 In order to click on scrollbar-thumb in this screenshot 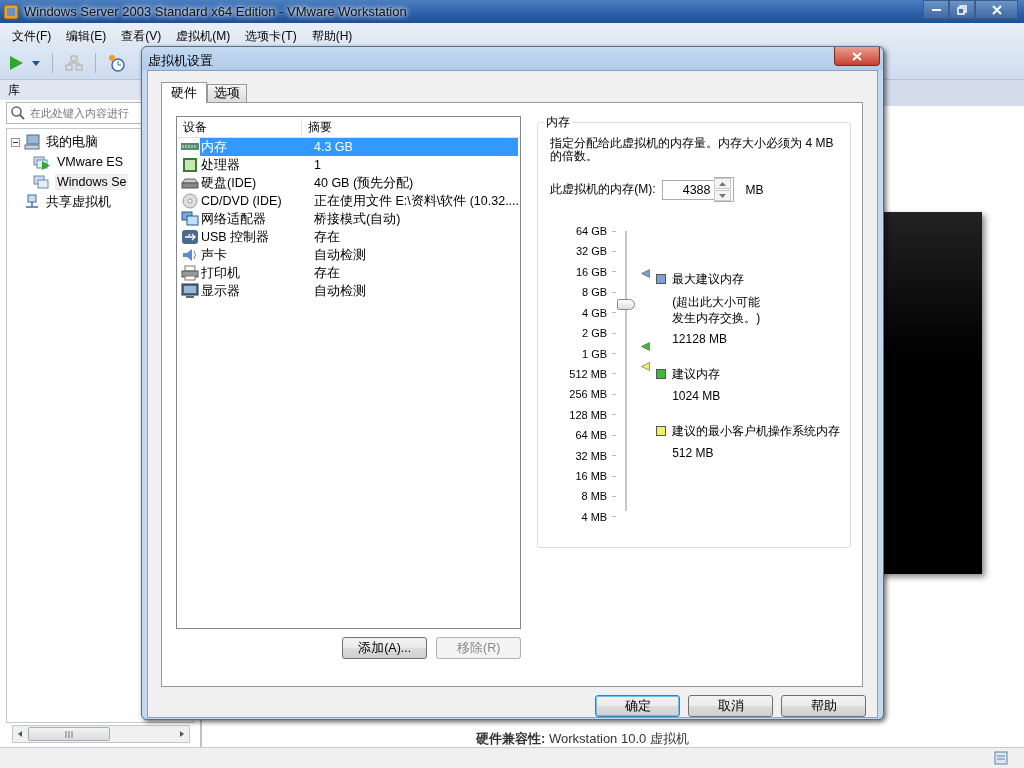, I will do `click(69, 734)`.